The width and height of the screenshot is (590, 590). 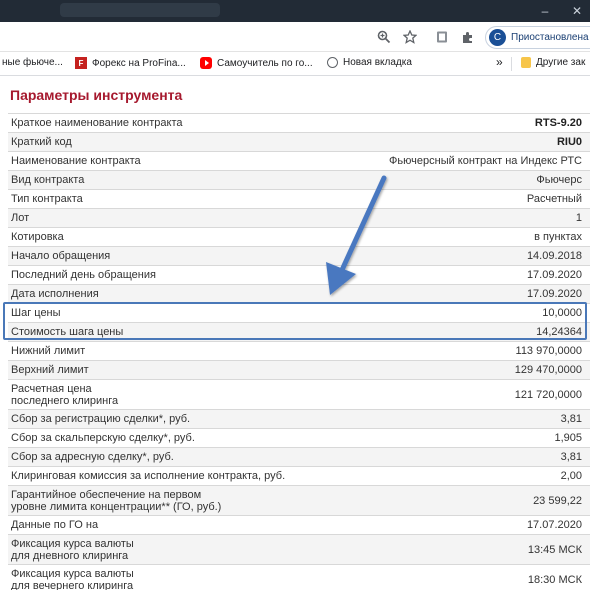 I want to click on browser-title-bar: – ✕, so click(x=295, y=11).